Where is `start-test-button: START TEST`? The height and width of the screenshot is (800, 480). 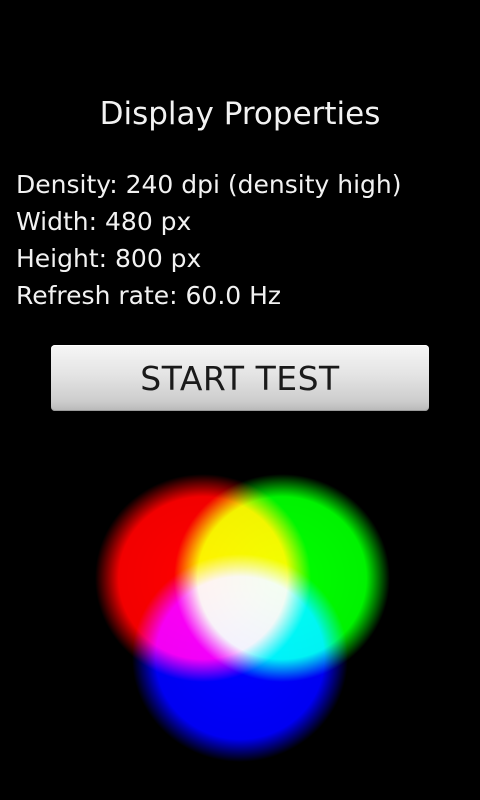
start-test-button: START TEST is located at coordinates (240, 378).